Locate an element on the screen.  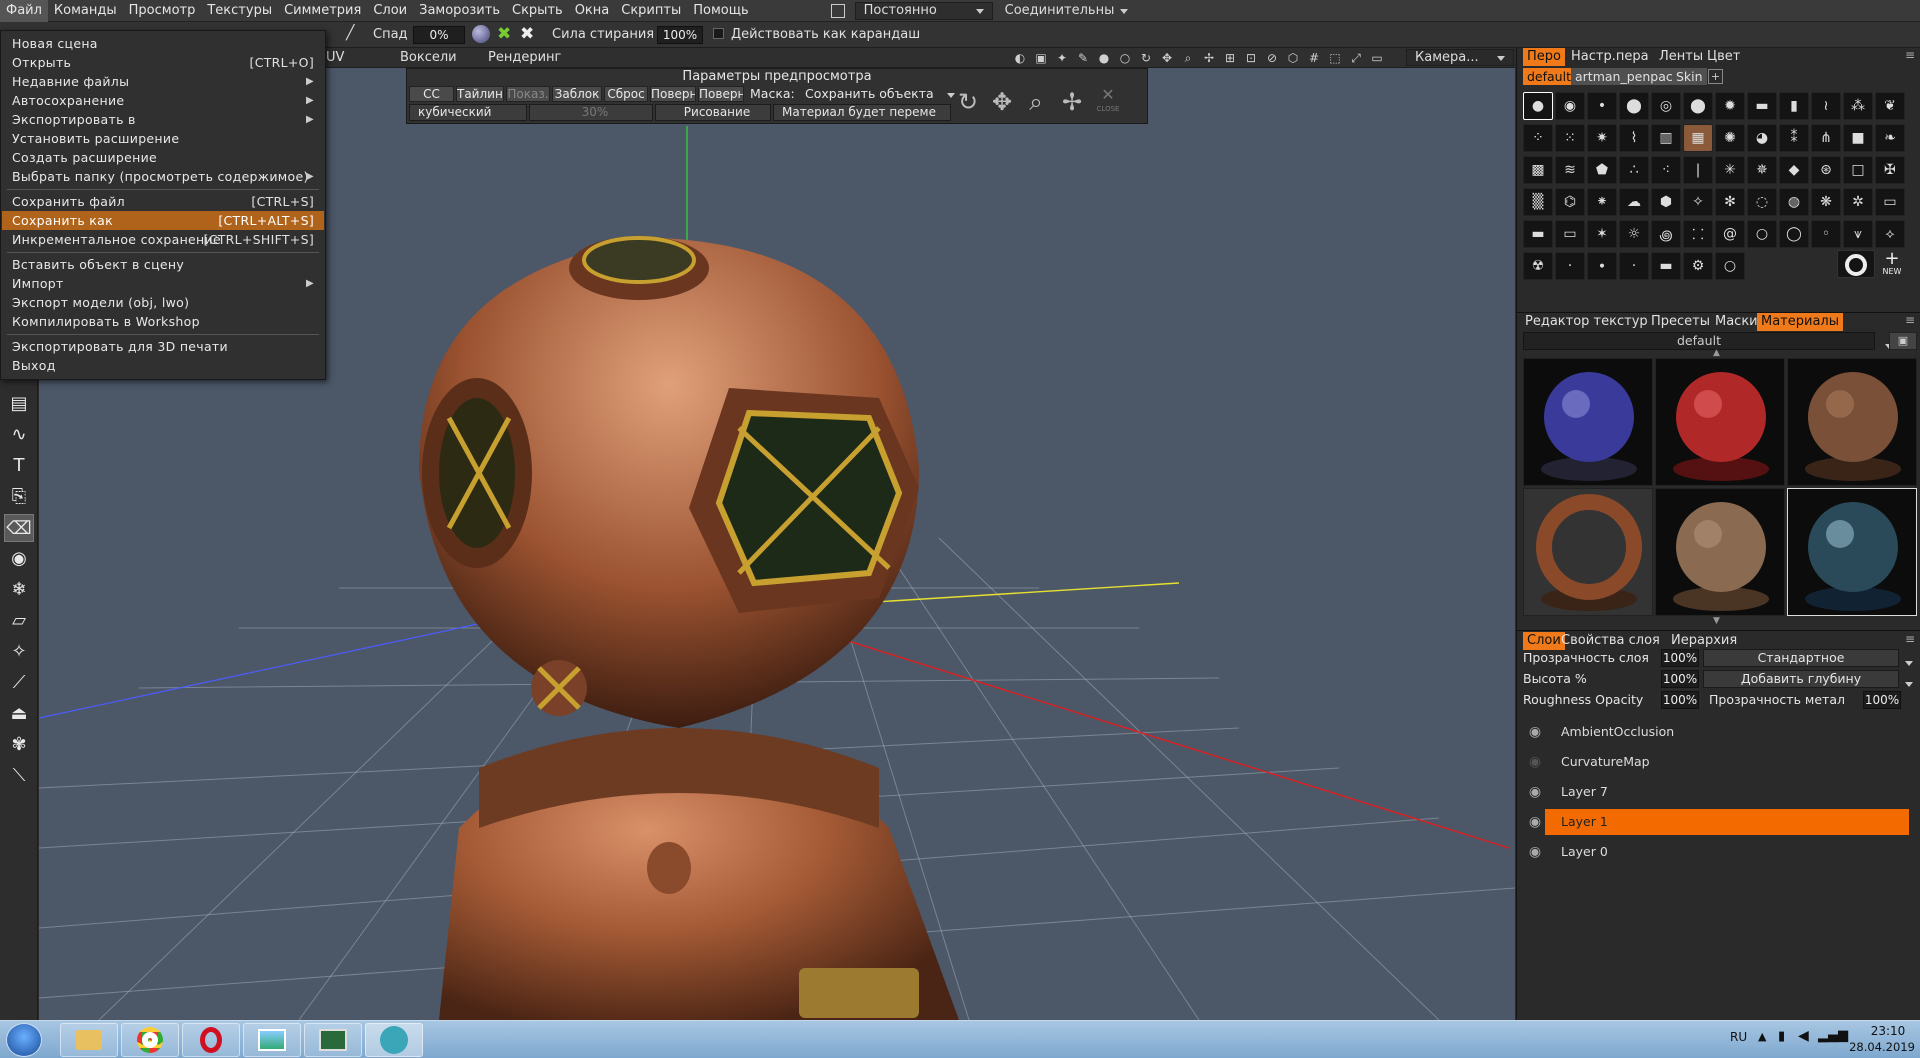
tab-texture-editor: Редактор текстур is located at coordinates (1586, 322).